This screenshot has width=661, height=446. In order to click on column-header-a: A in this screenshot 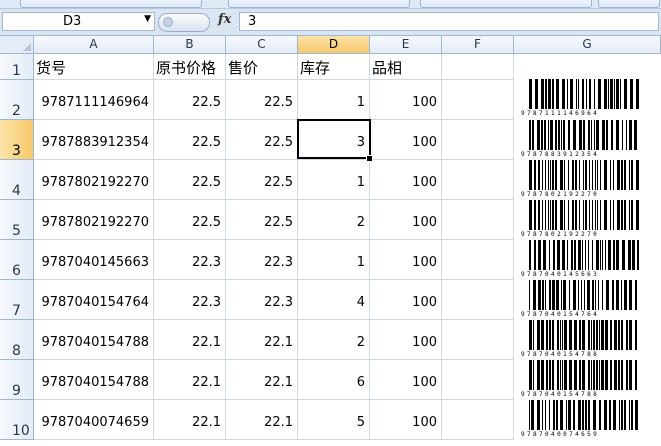, I will do `click(94, 45)`.